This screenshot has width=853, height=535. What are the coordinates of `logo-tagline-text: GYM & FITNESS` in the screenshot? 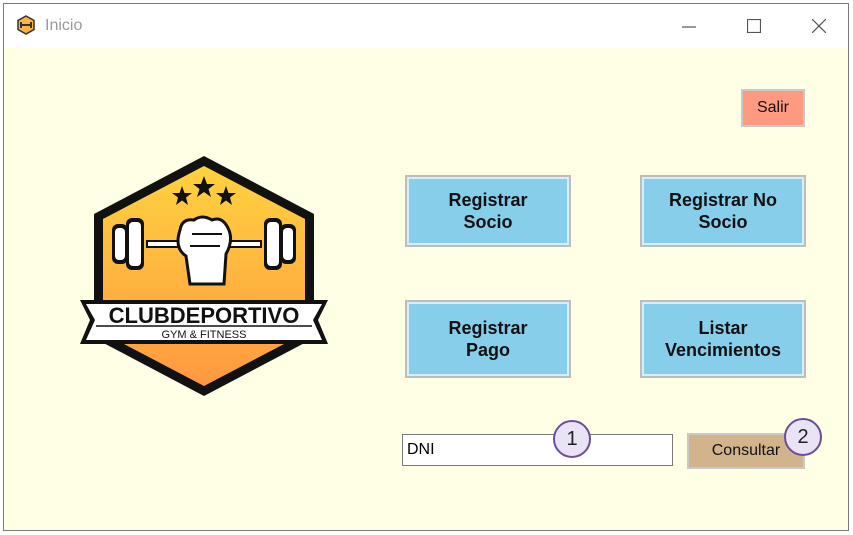 It's located at (204, 335).